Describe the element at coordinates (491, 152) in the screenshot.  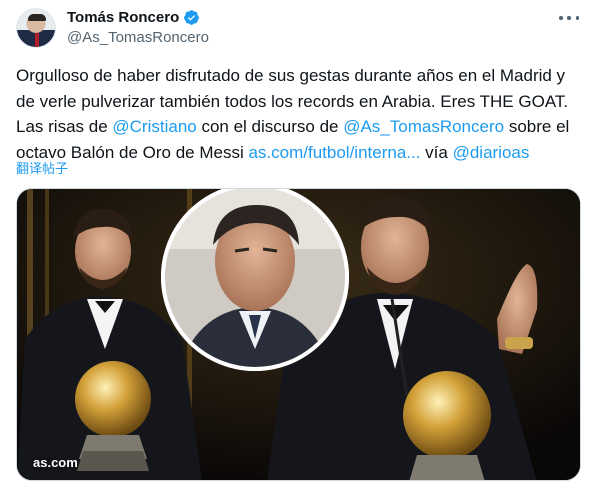
I see `mention-diarioas: @diarioas` at that location.